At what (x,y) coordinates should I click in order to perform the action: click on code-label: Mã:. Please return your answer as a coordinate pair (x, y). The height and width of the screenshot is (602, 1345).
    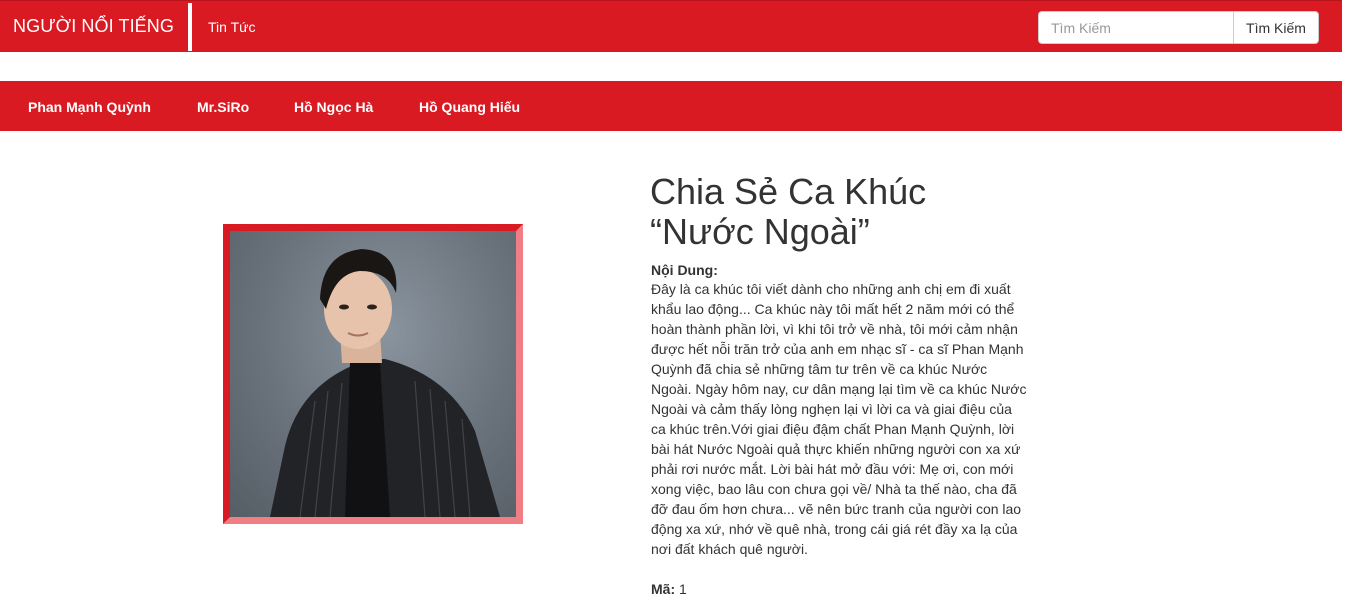
    Looking at the image, I should click on (663, 589).